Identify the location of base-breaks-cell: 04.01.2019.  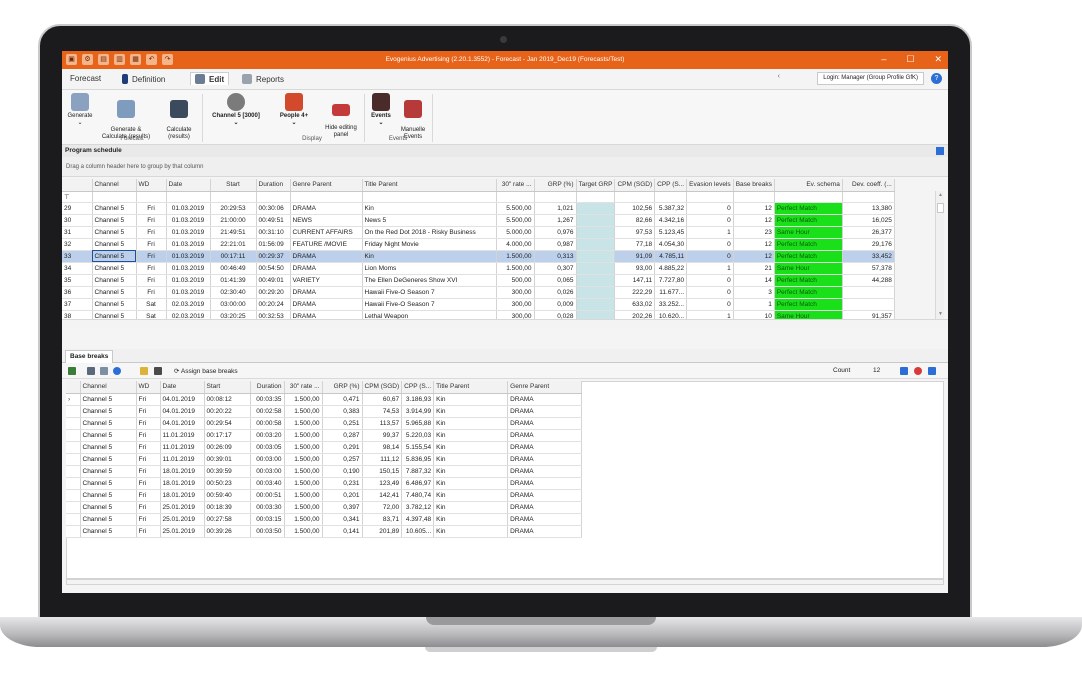
(182, 399).